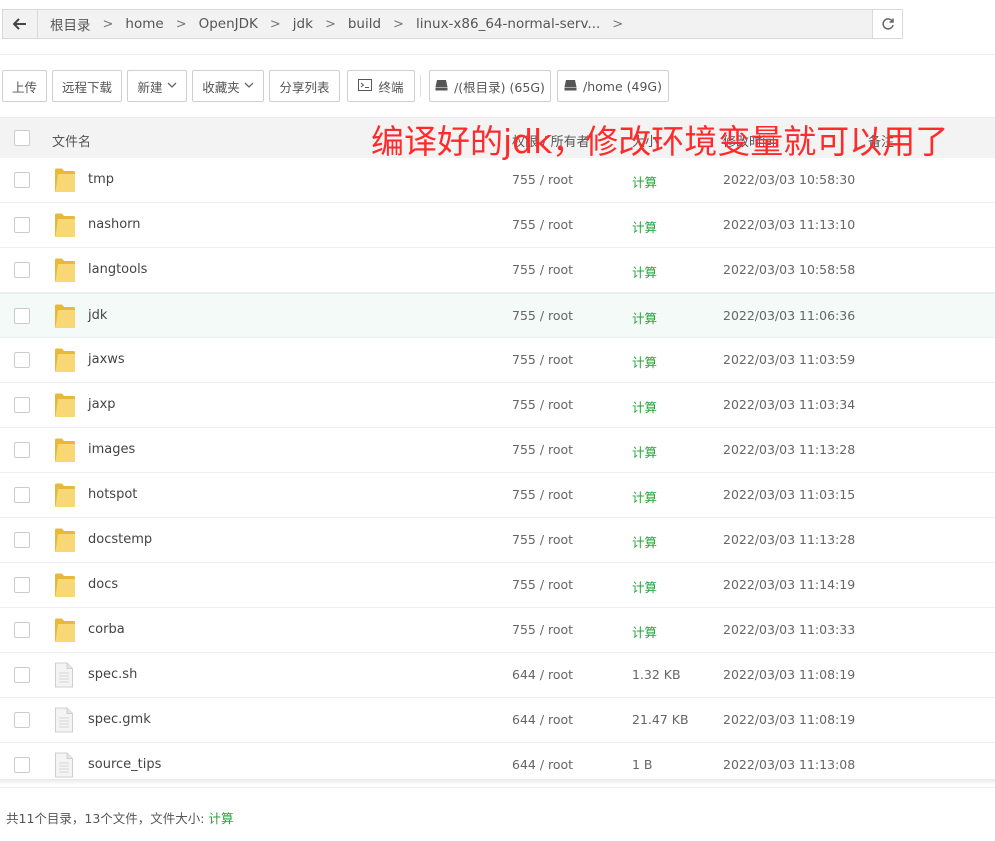 This screenshot has height=841, width=995. I want to click on breadcrumb-item: home, so click(144, 24).